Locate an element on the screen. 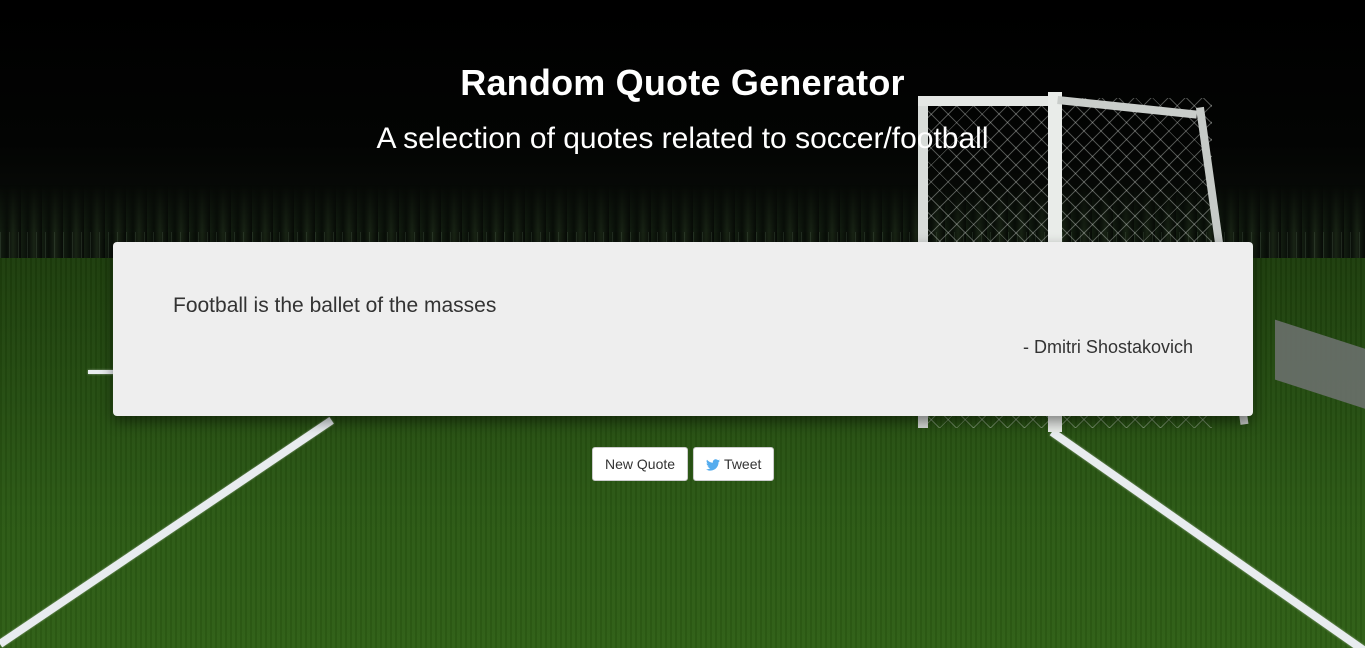 This screenshot has width=1365, height=648. twitter-bird-icon is located at coordinates (713, 464).